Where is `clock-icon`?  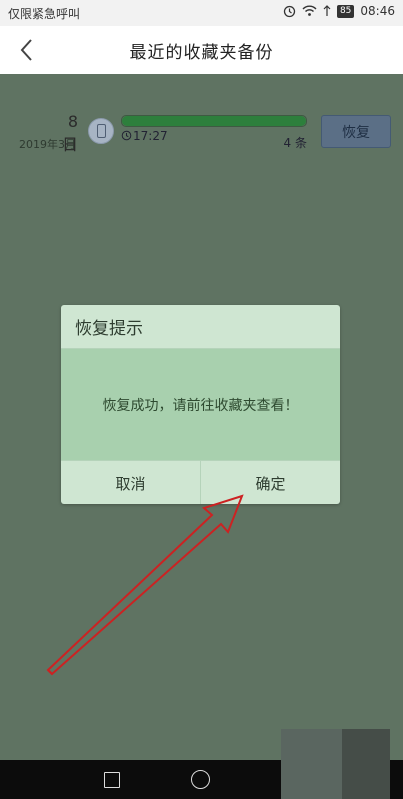
clock-icon is located at coordinates (126, 135).